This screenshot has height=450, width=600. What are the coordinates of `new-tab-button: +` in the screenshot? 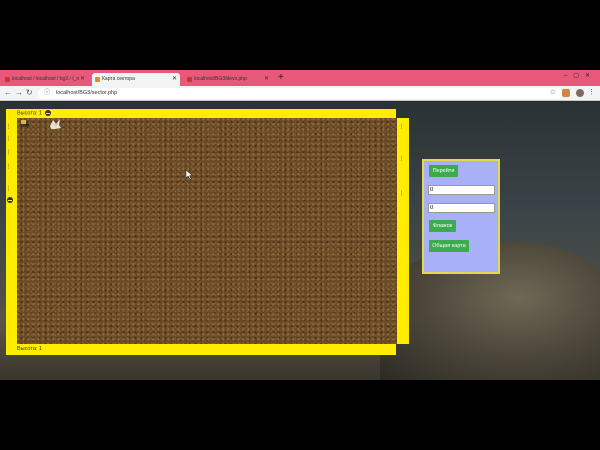 It's located at (281, 78).